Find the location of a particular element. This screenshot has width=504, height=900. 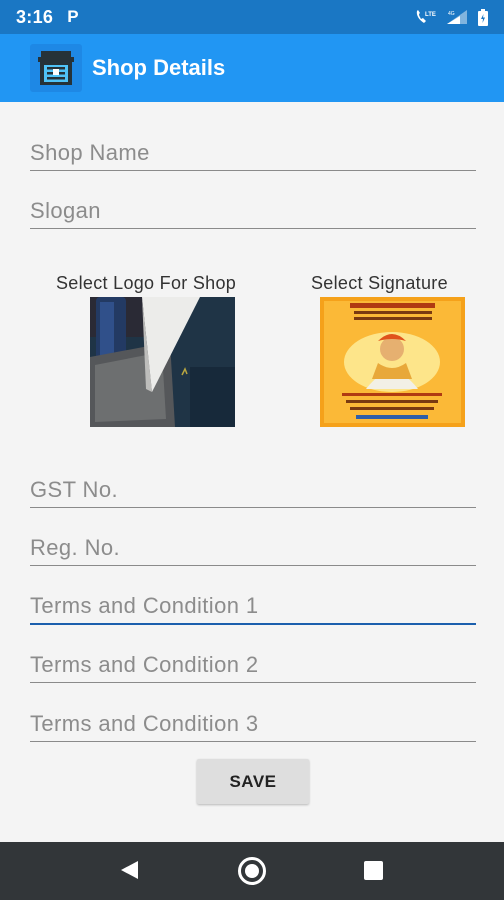

battery-icon is located at coordinates (483, 17).